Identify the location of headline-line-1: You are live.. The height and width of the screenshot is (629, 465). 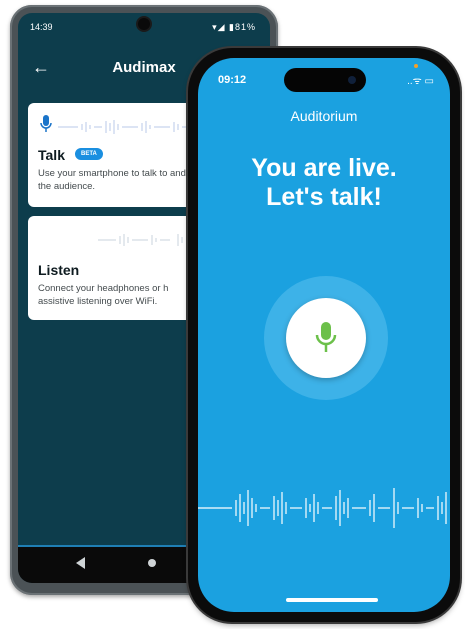
(324, 168).